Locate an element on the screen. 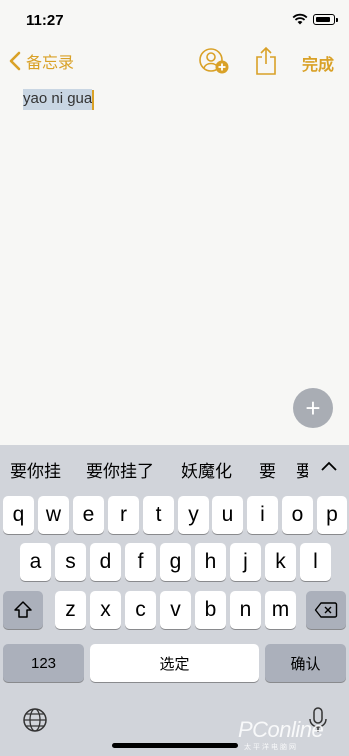  candidate-item: 要你挂了 is located at coordinates (120, 469).